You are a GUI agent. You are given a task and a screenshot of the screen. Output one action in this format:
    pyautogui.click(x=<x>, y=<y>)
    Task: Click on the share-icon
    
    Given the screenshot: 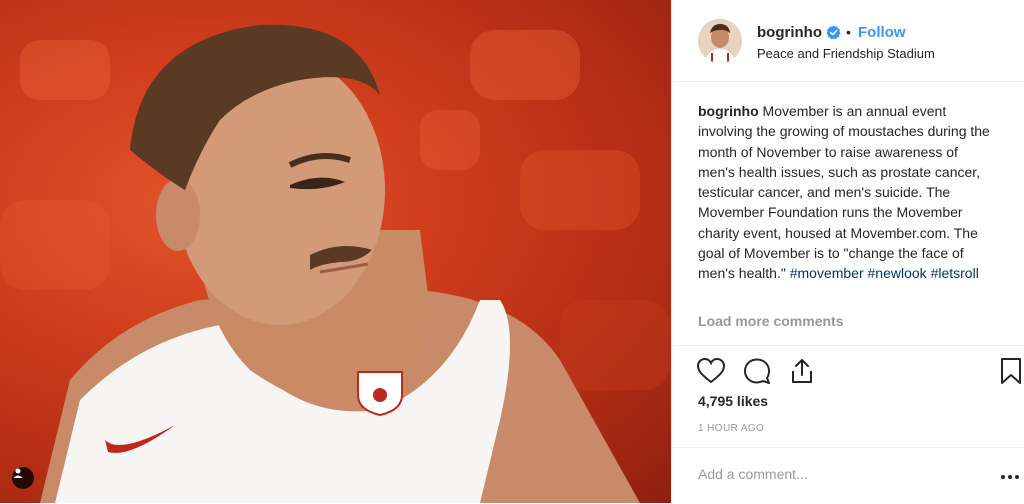 What is the action you would take?
    pyautogui.click(x=802, y=371)
    